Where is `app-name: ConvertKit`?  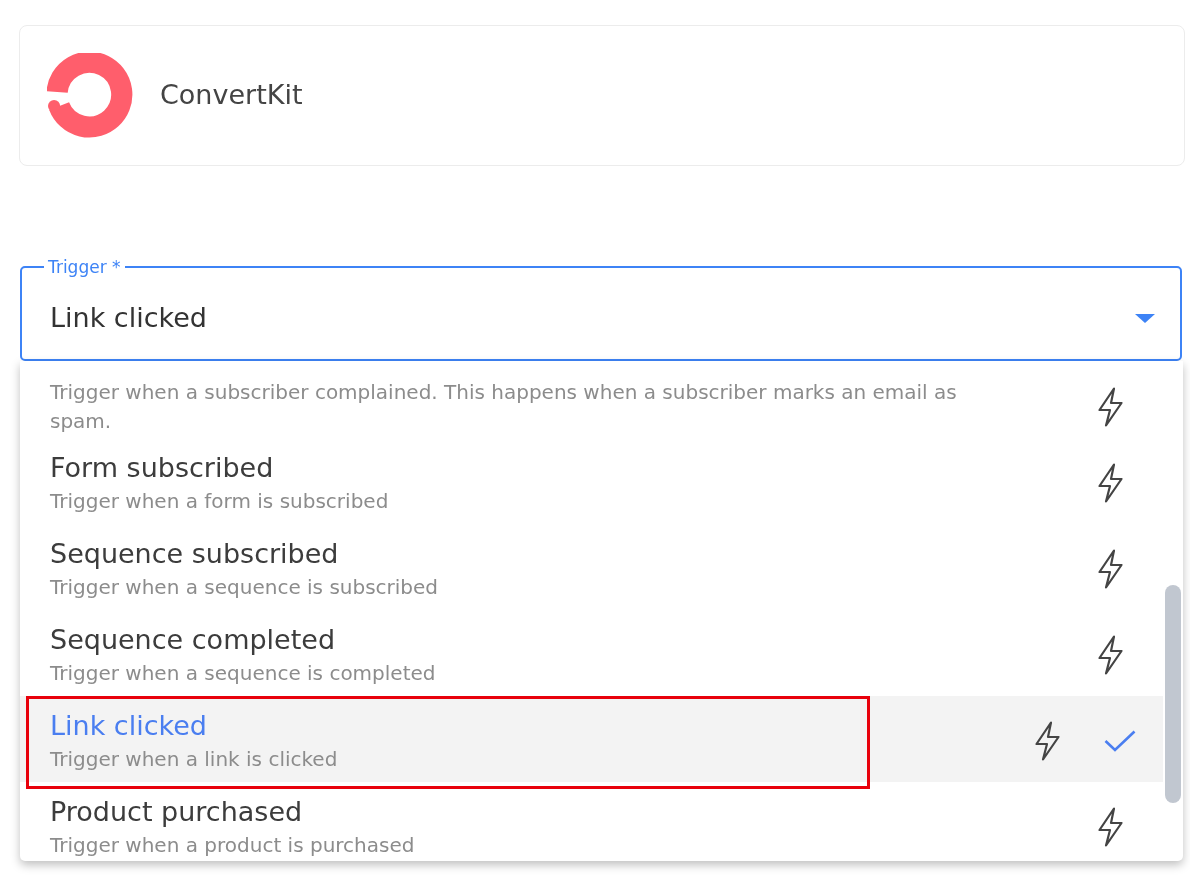 app-name: ConvertKit is located at coordinates (231, 95).